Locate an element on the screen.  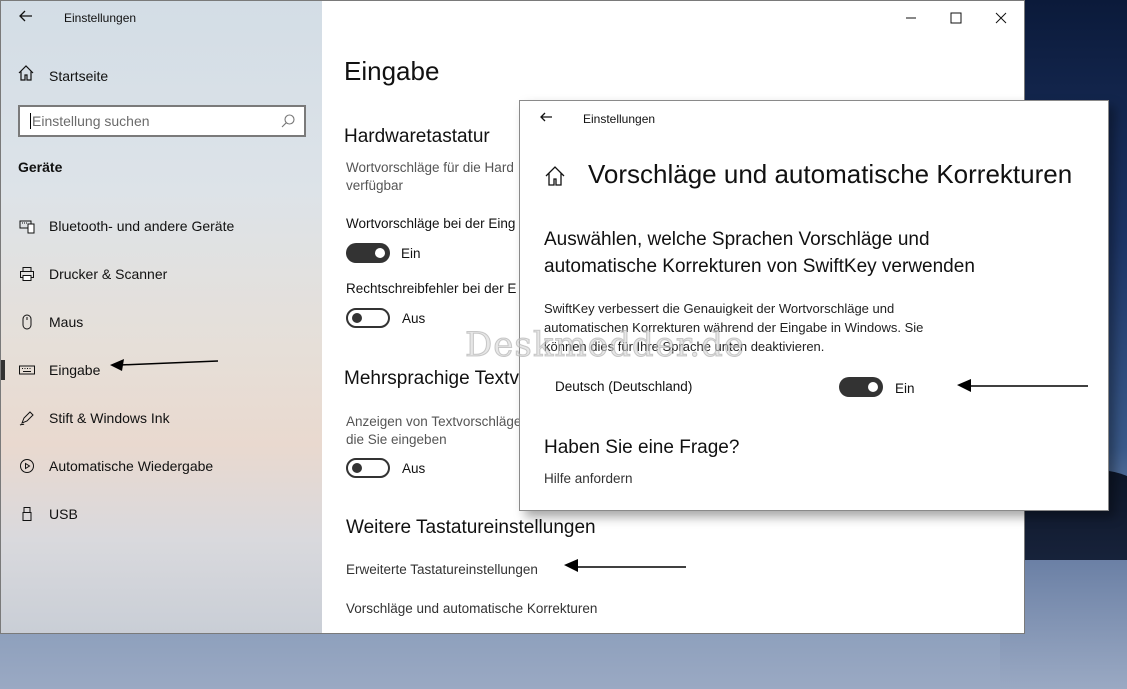
text-caret is located at coordinates (30, 121).